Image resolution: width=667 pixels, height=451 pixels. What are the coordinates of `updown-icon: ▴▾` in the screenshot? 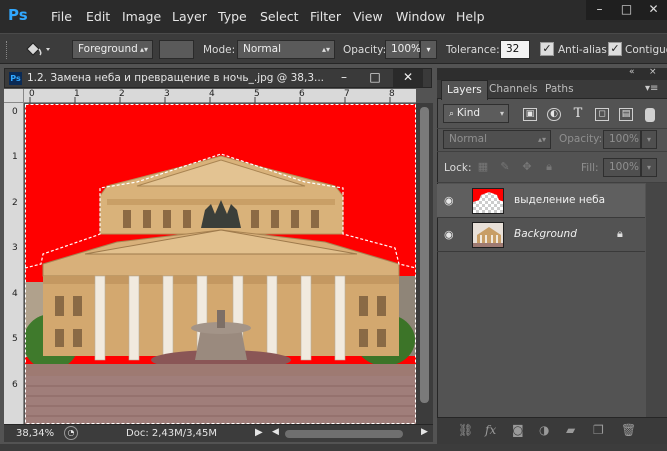 It's located at (143, 49).